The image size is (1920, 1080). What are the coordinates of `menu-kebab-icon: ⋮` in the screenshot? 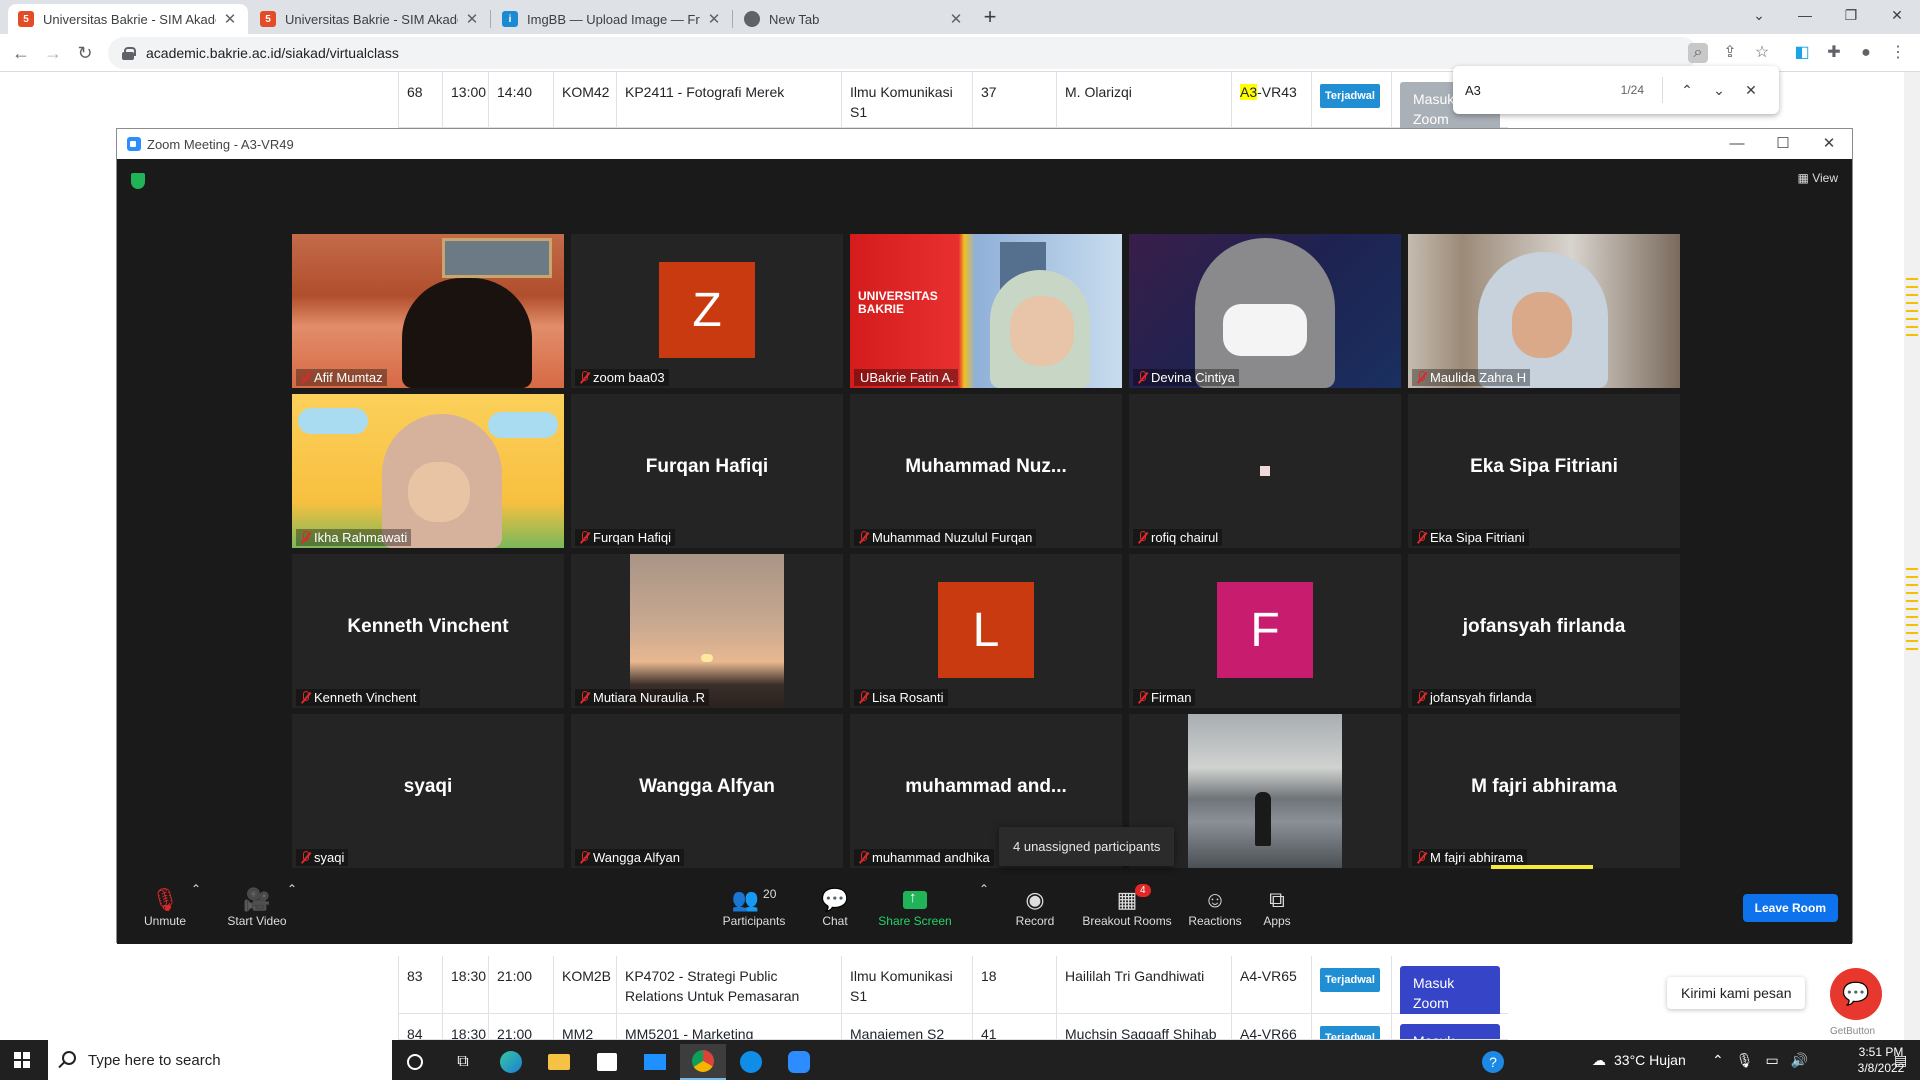 It's located at (1898, 53).